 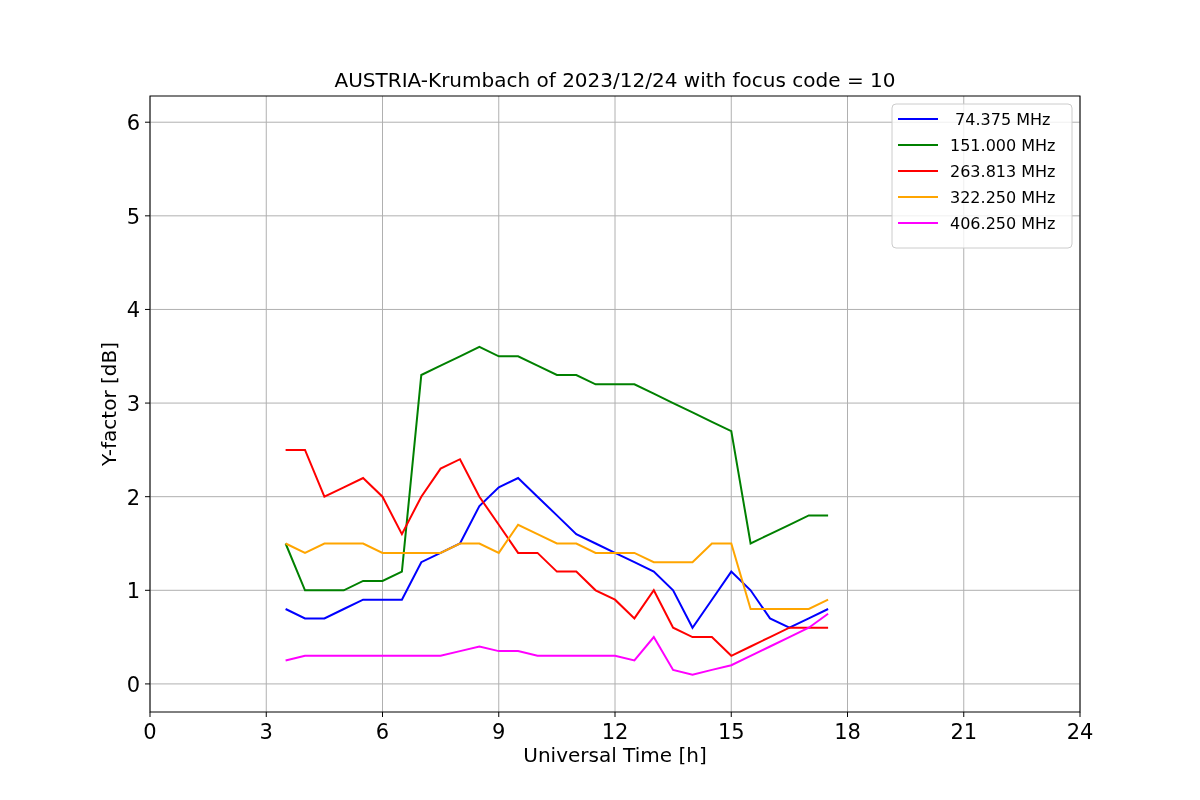 What do you see at coordinates (731, 732) in the screenshot?
I see `tick-label: 15` at bounding box center [731, 732].